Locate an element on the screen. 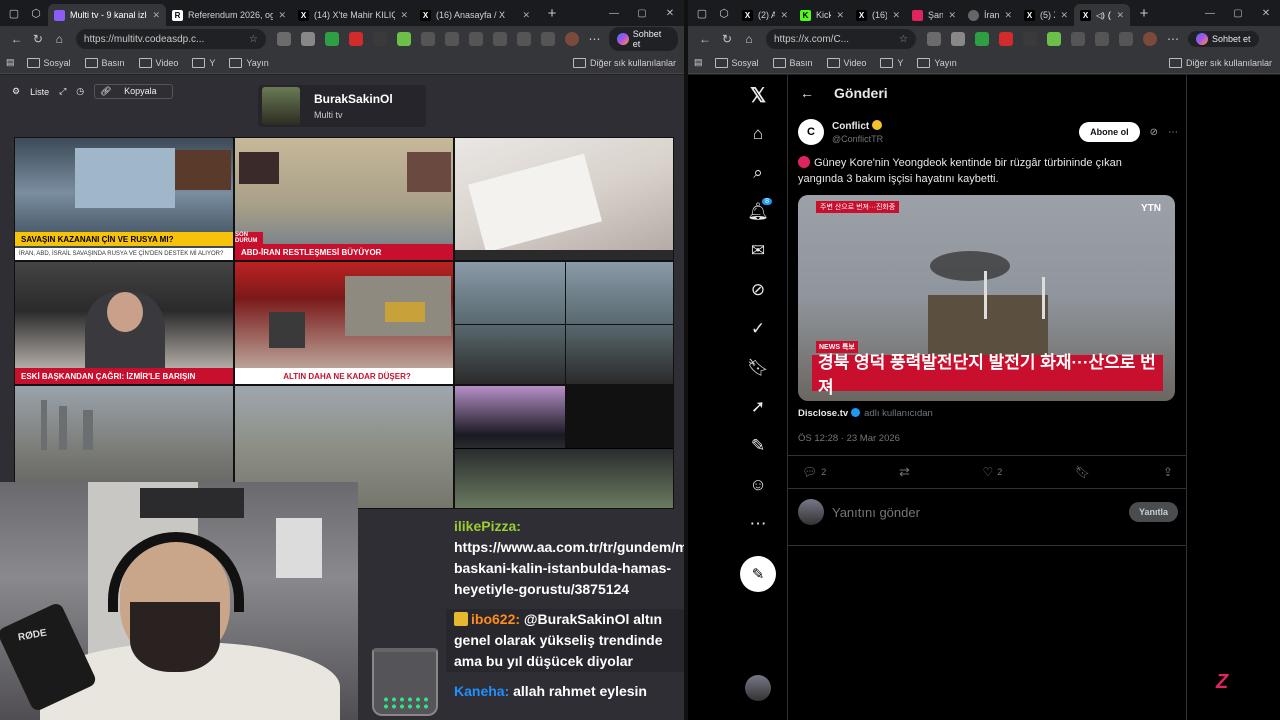 The image size is (1280, 720). url-field: https://x.com/C... ☆ is located at coordinates (841, 39).